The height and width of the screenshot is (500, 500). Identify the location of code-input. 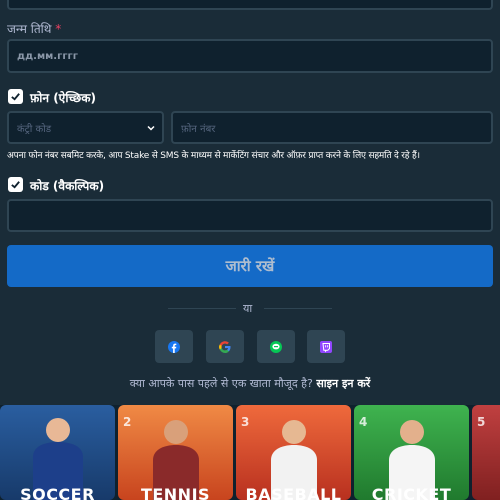
(250, 215).